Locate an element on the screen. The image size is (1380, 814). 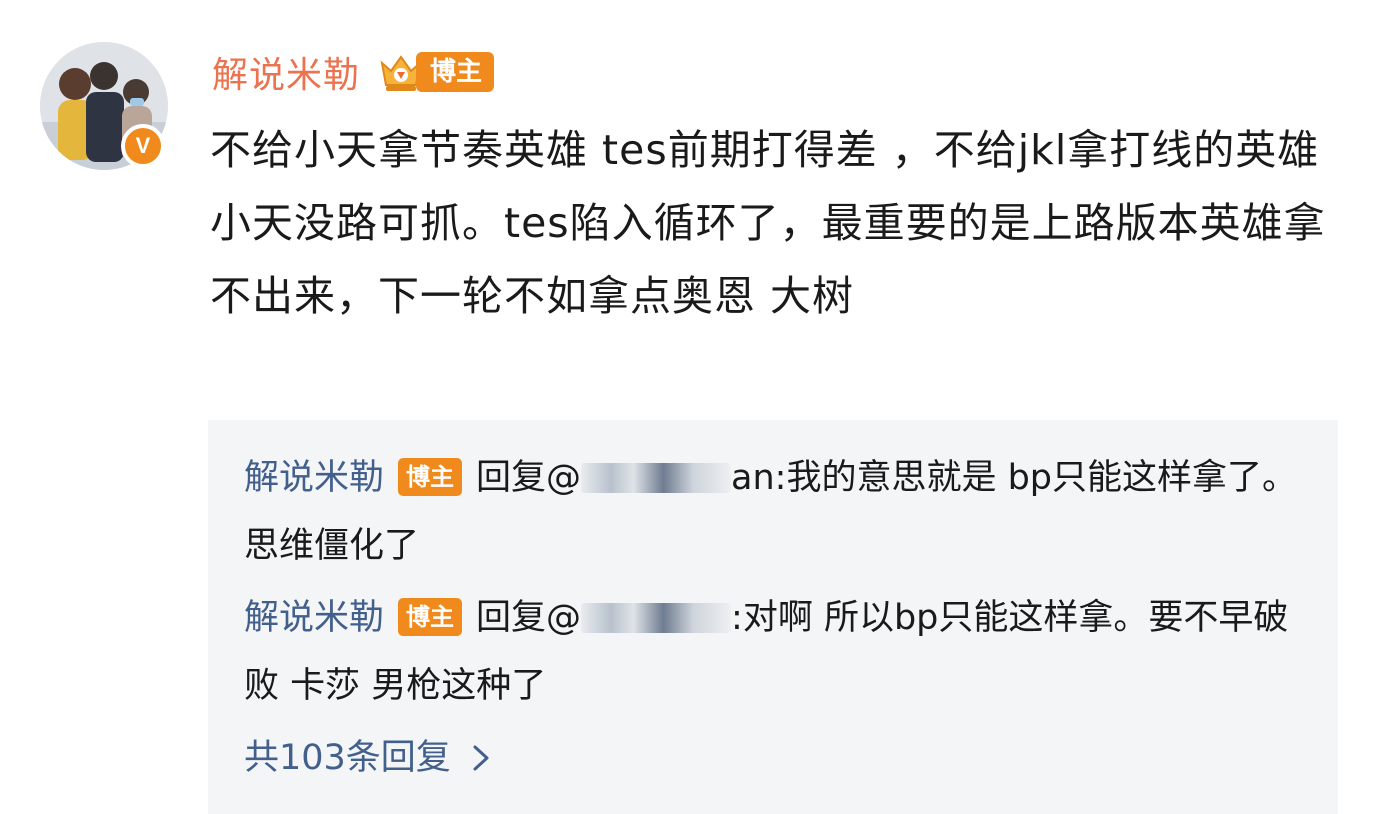
verified-v-icon: V is located at coordinates (143, 146).